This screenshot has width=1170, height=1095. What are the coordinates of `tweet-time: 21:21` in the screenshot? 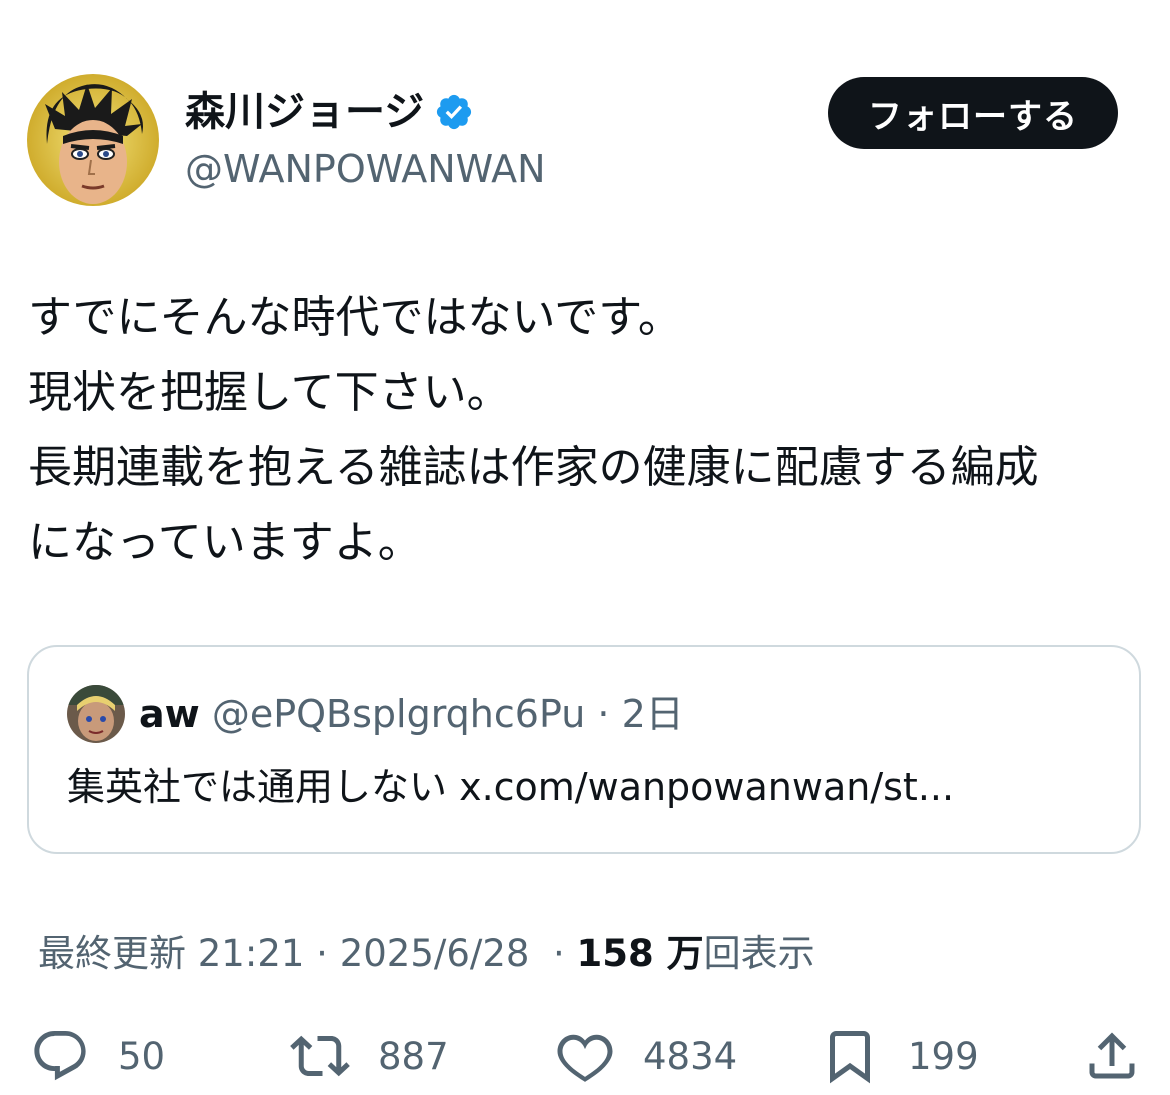 It's located at (251, 953).